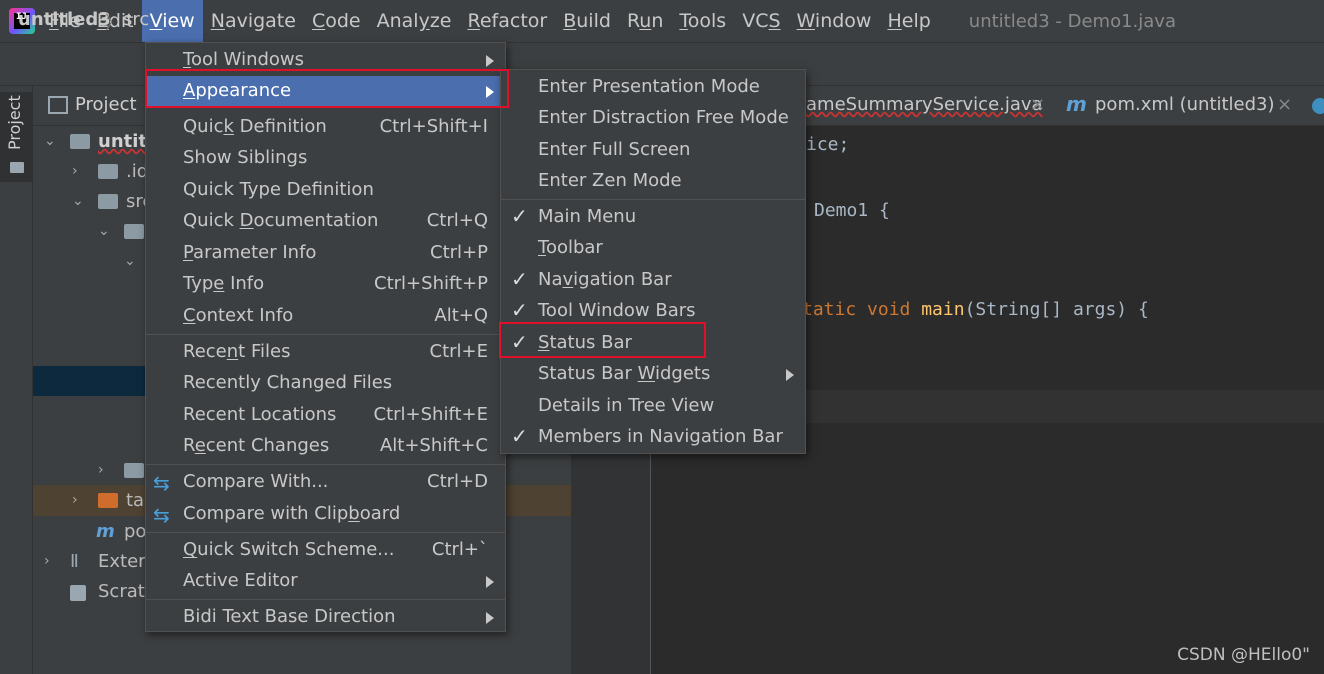 This screenshot has width=1324, height=674. Describe the element at coordinates (161, 515) in the screenshot. I see `compare-clipboard-icon: ⇆` at that location.